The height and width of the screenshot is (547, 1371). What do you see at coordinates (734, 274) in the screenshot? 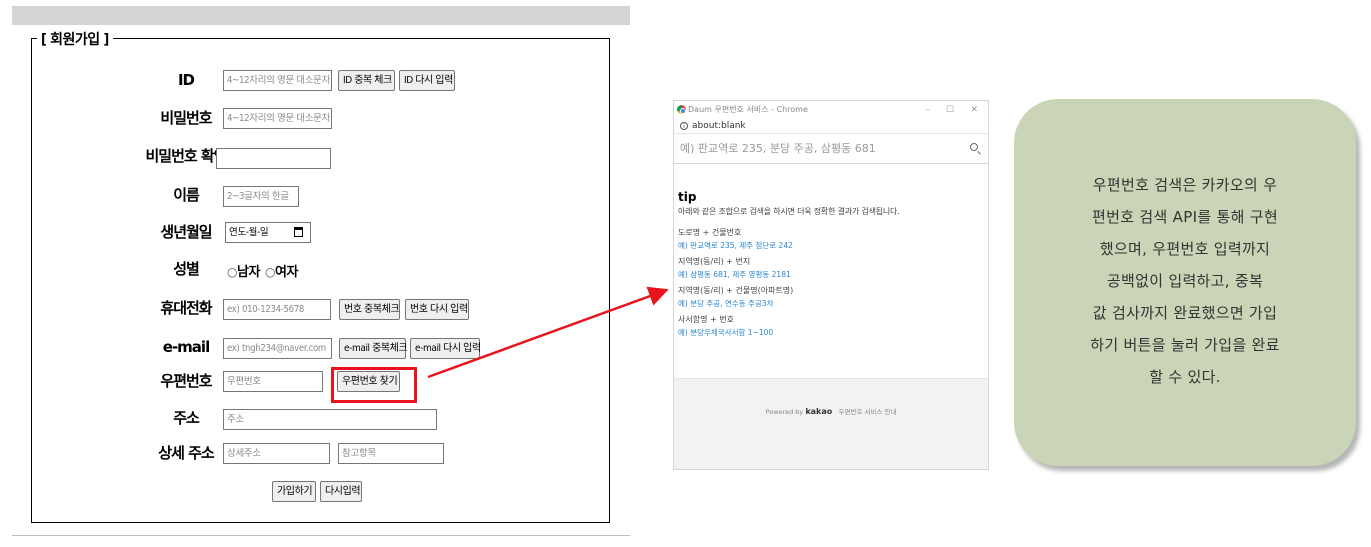
I see `tip-example: 예) 삼평동 681, 제주 영평동 2181` at bounding box center [734, 274].